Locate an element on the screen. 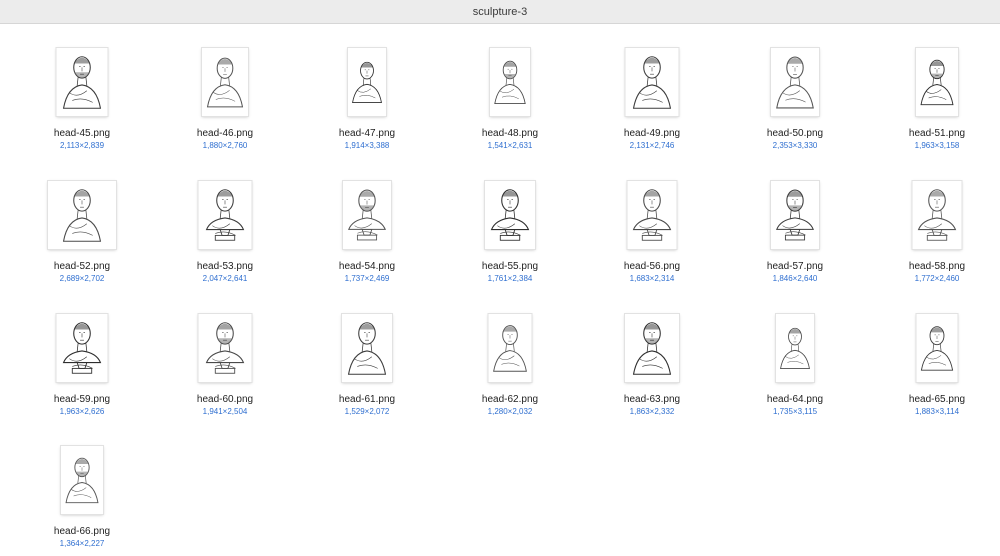  file-item: head-65.png 1,883×3,114 is located at coordinates (937, 365).